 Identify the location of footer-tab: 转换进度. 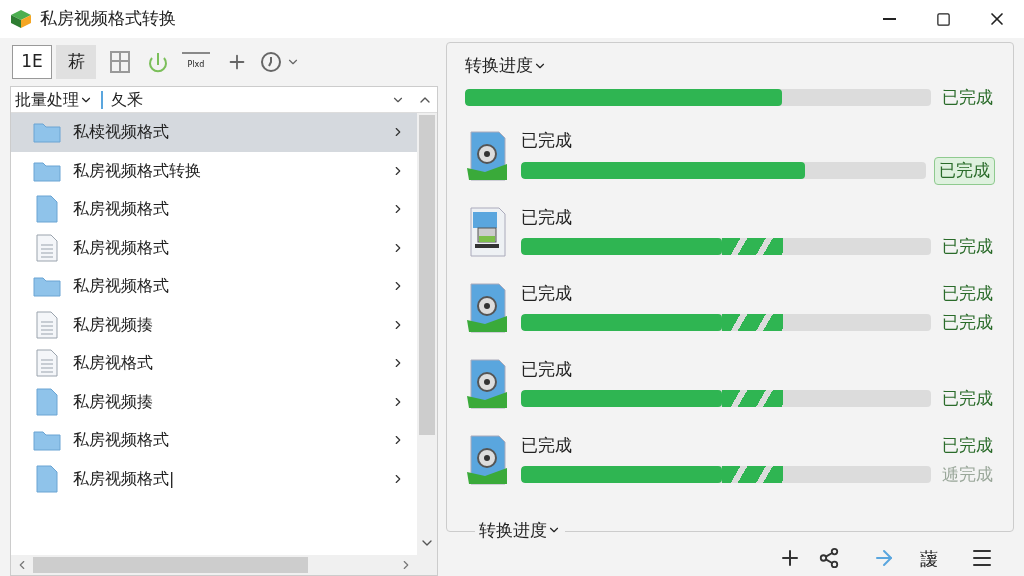
(520, 530).